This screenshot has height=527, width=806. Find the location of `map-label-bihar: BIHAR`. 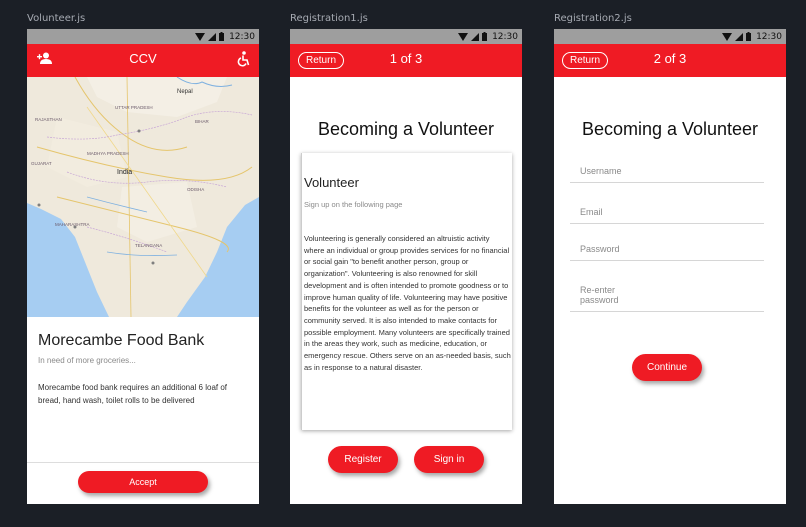

map-label-bihar: BIHAR is located at coordinates (202, 121).